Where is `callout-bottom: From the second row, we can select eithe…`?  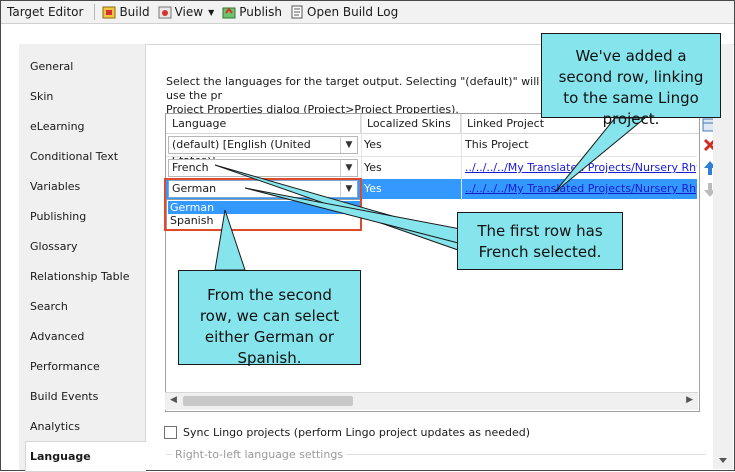
callout-bottom: From the second row, we can select eithe… is located at coordinates (269, 318).